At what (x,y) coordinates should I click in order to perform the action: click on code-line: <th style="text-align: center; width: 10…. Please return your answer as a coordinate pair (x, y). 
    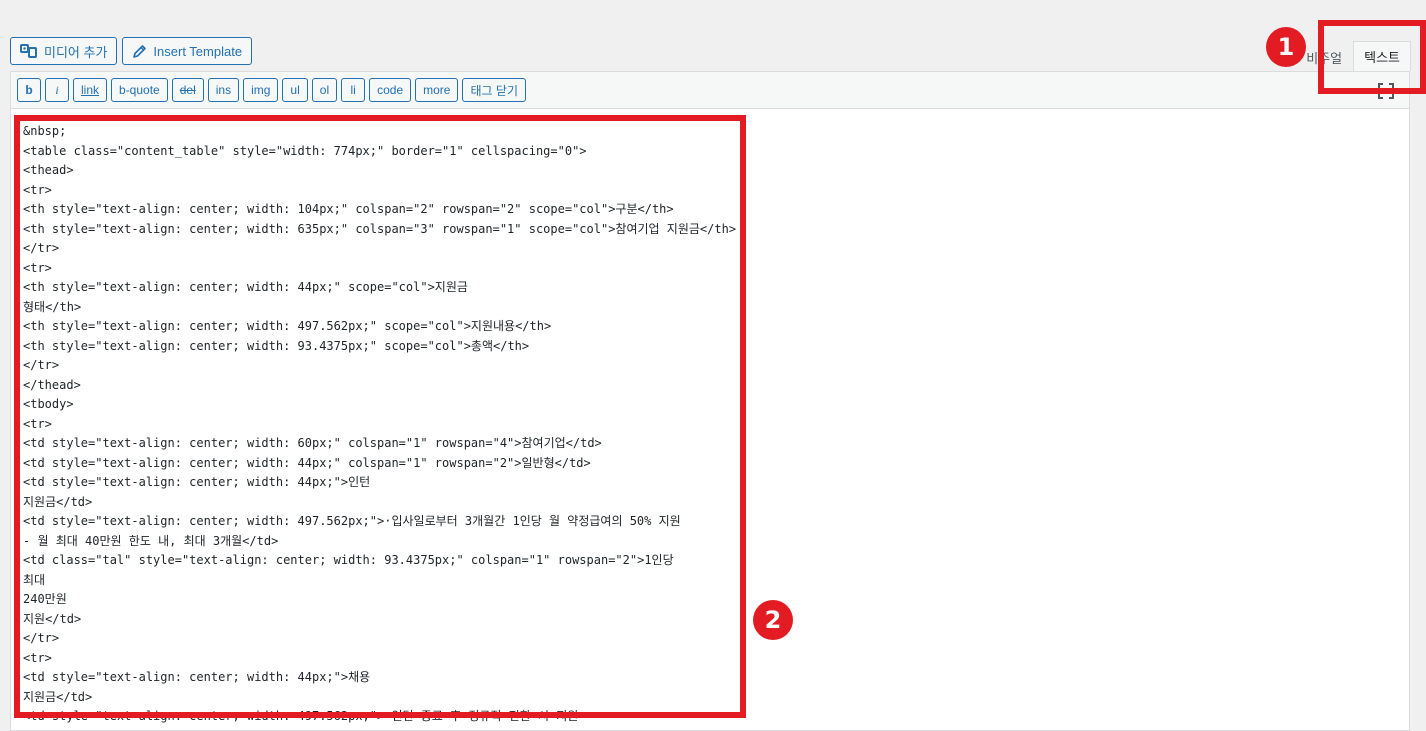
    Looking at the image, I should click on (348, 209).